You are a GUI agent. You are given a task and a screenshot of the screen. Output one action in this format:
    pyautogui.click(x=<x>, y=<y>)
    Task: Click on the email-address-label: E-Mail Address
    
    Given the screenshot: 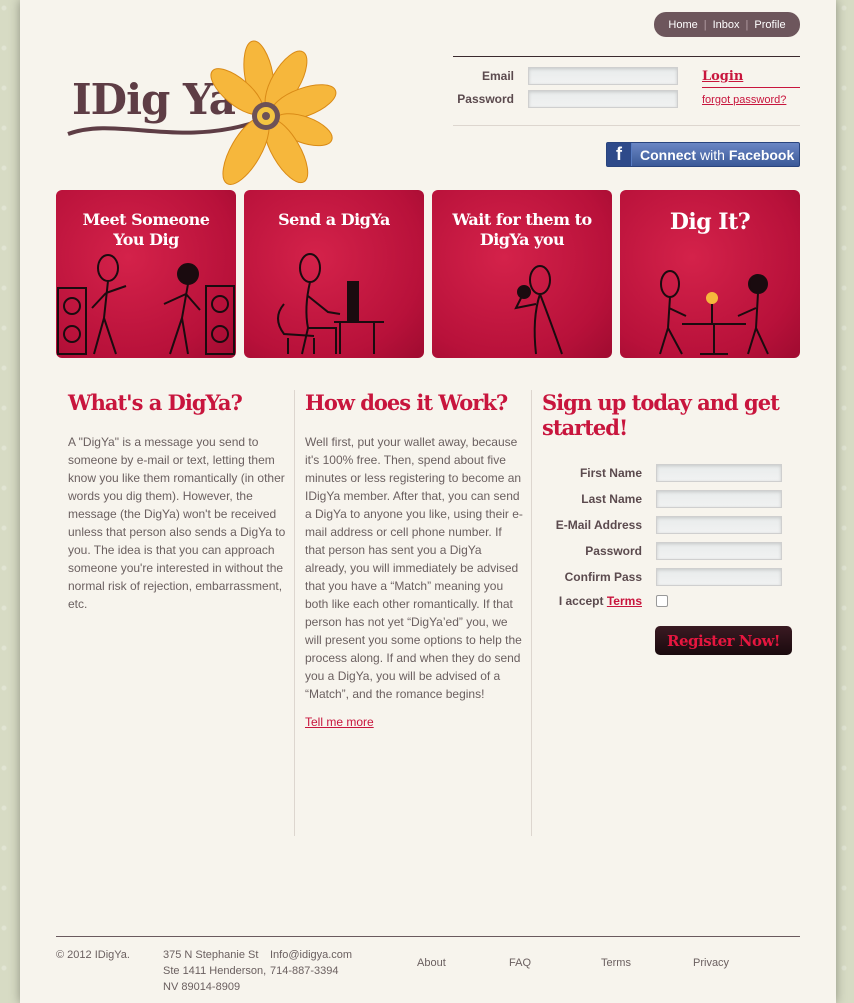 What is the action you would take?
    pyautogui.click(x=598, y=525)
    